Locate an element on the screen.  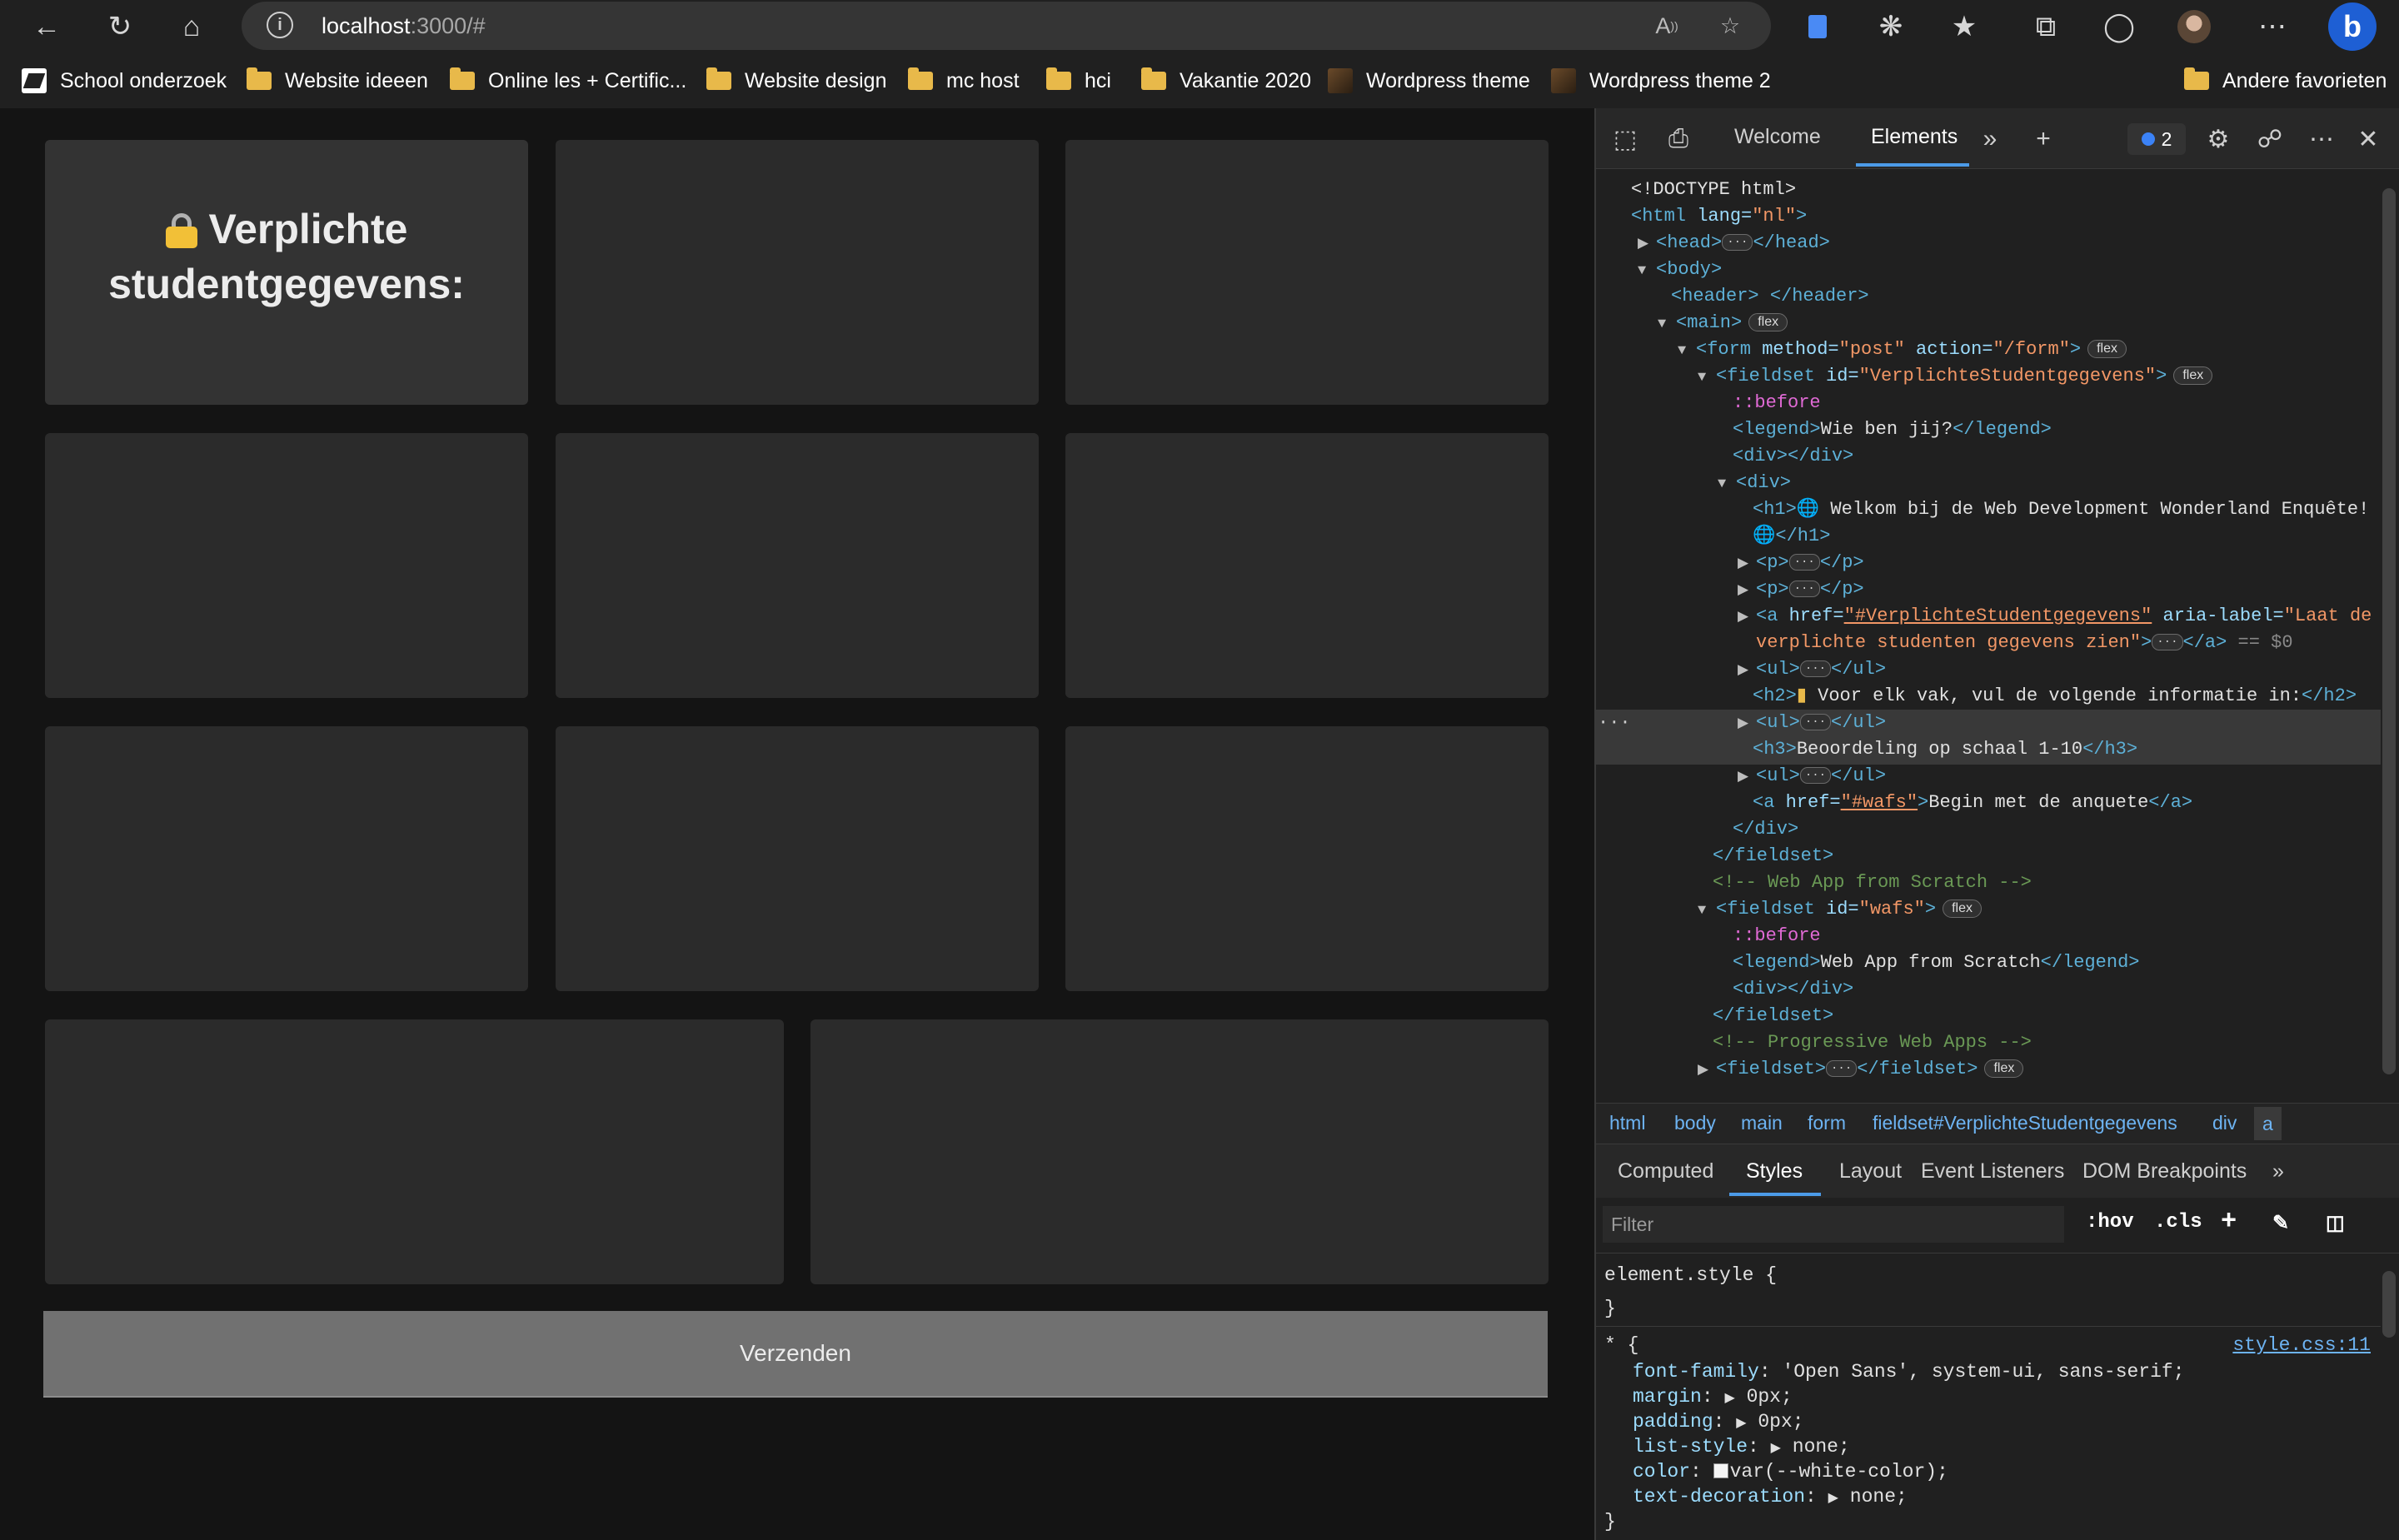
dom-node-fieldset-wafs: ▼ <fieldset id="wafs"> flex is located at coordinates (1840, 909).